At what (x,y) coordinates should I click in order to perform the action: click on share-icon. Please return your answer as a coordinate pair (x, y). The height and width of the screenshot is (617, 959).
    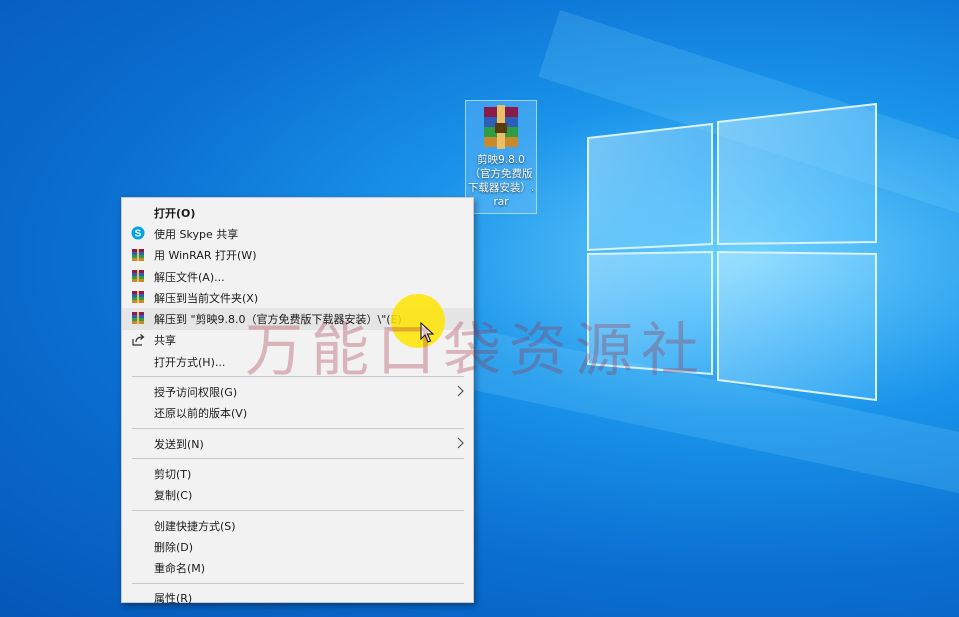
    Looking at the image, I should click on (138, 339).